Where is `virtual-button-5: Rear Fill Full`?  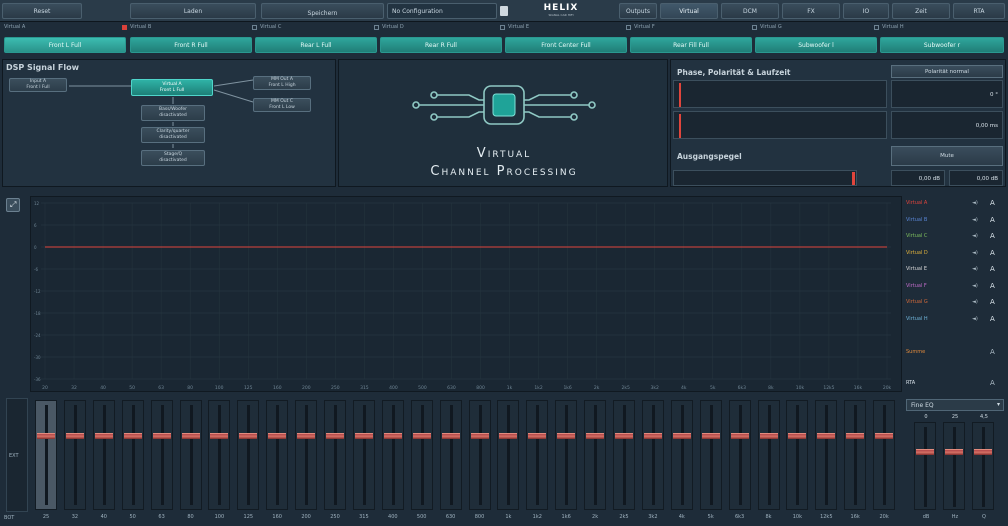 virtual-button-5: Rear Fill Full is located at coordinates (691, 45).